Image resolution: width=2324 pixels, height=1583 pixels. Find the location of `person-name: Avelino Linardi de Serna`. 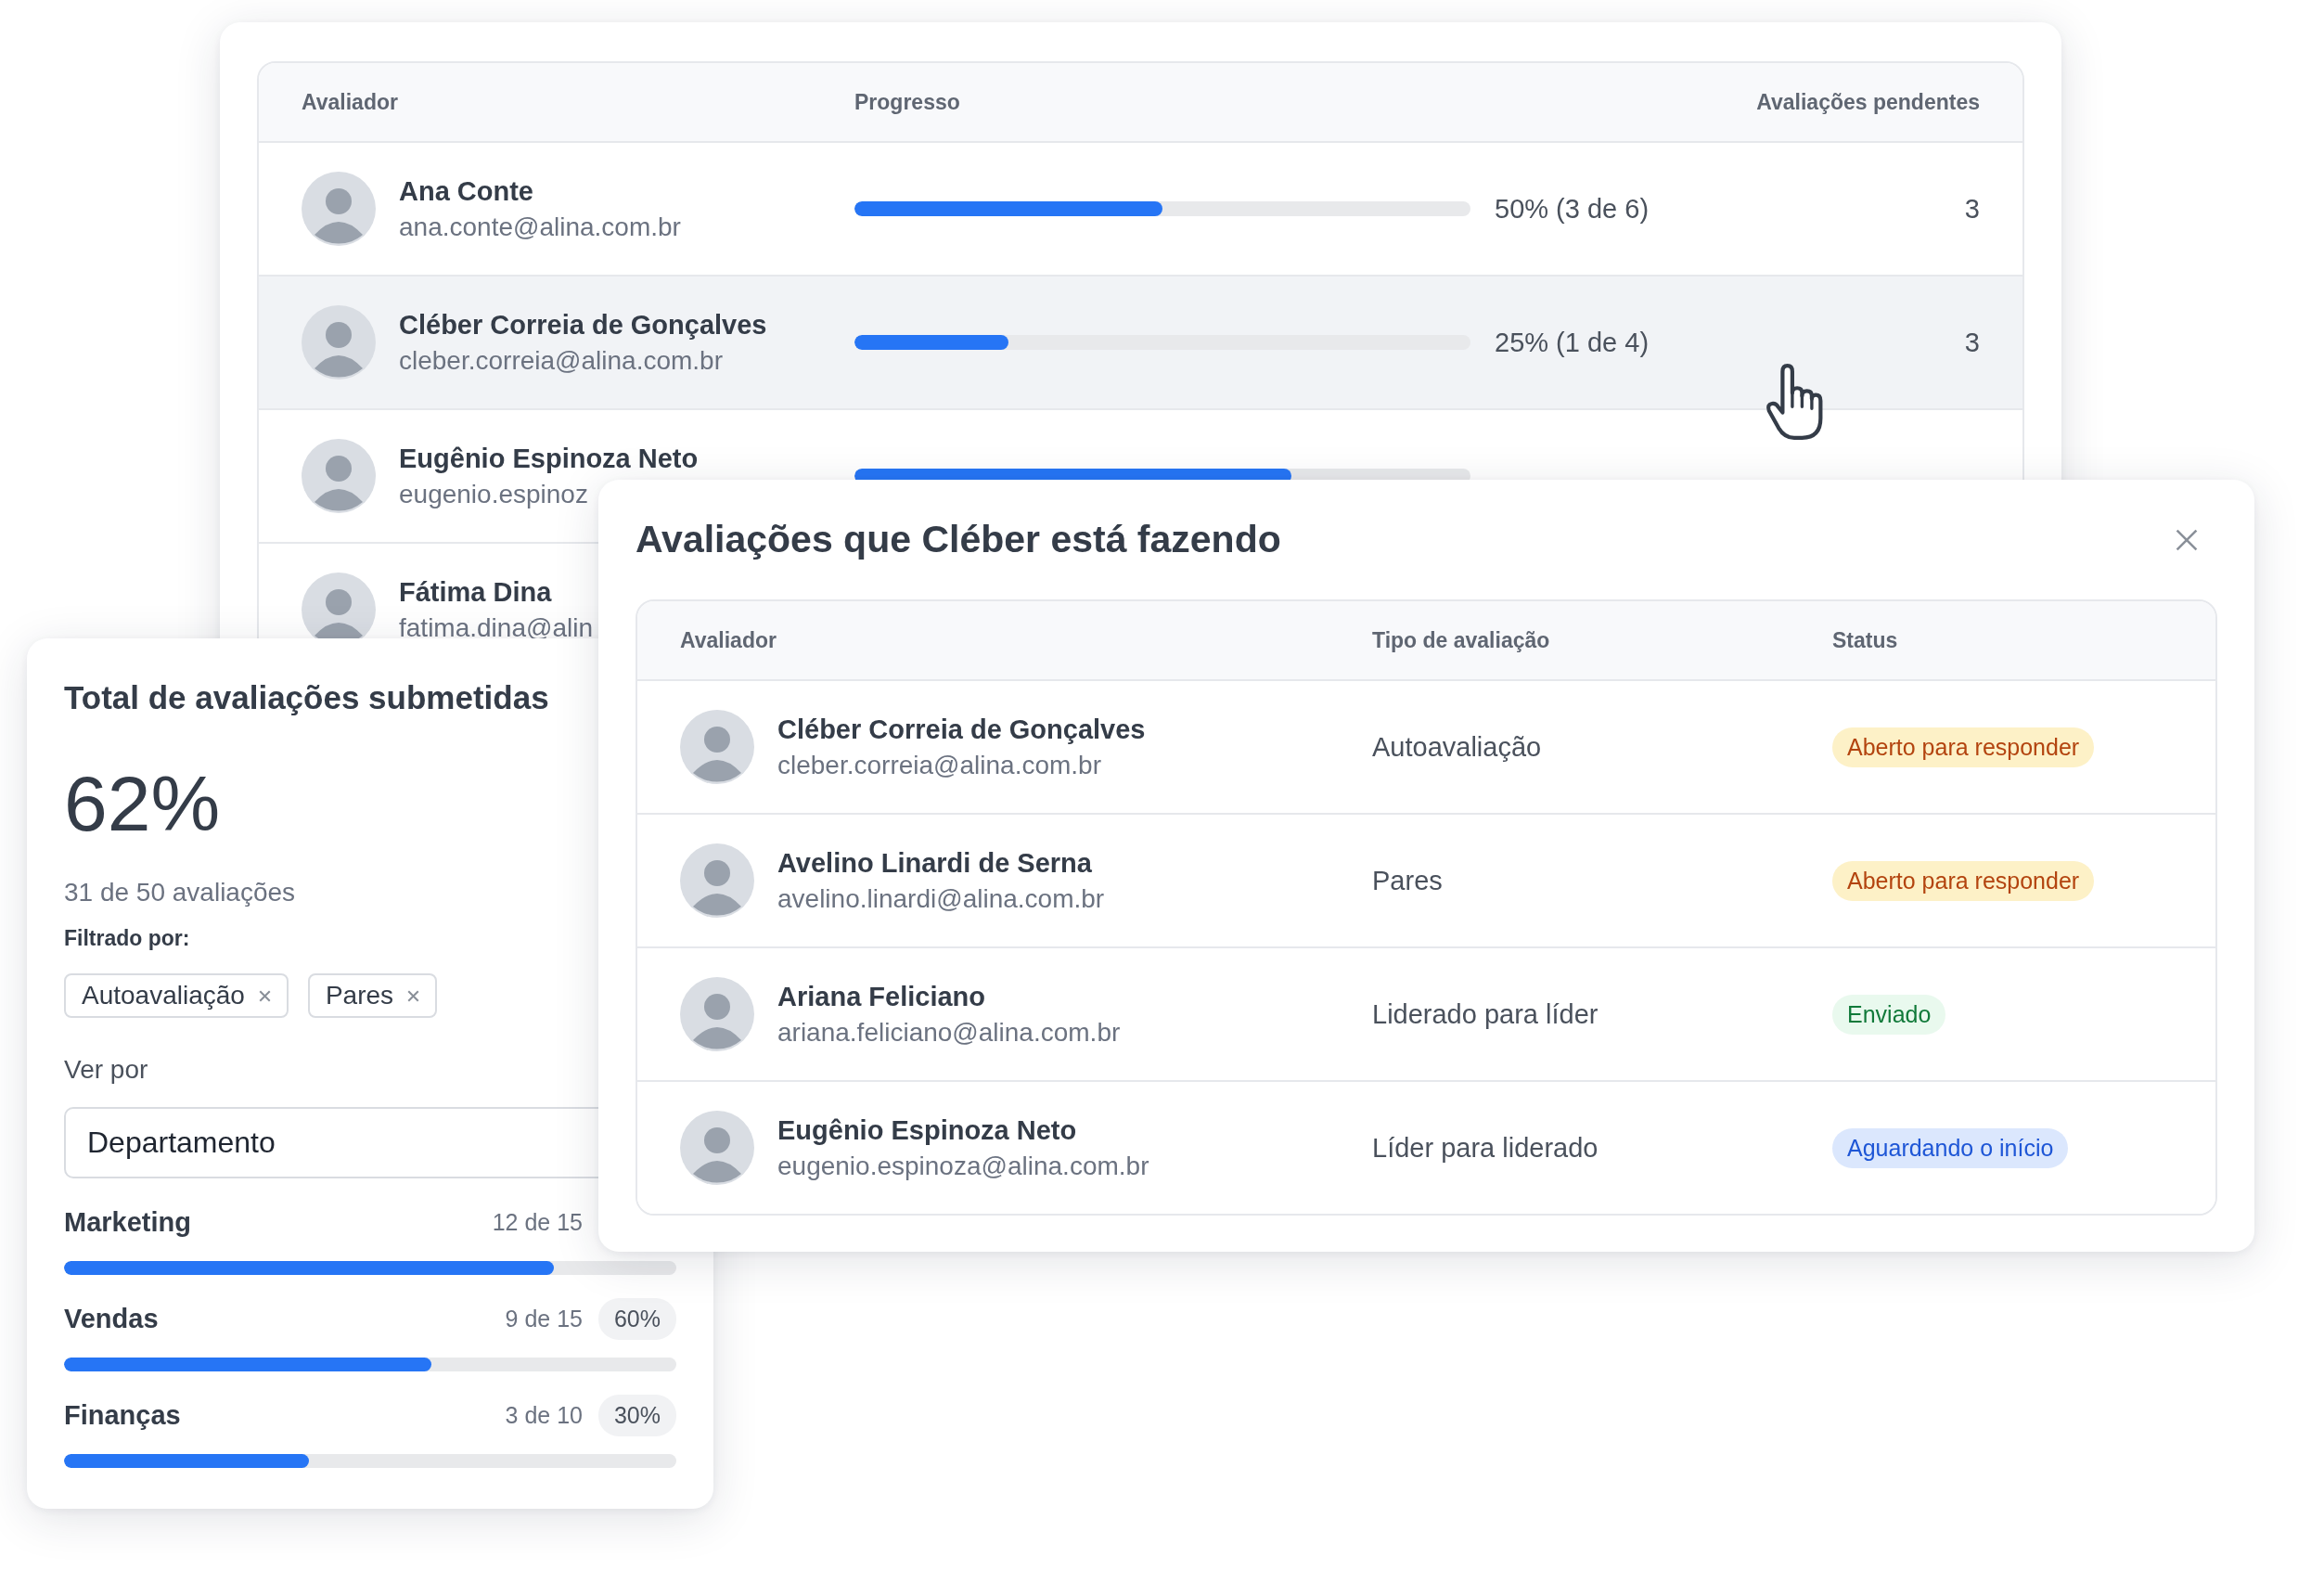

person-name: Avelino Linardi de Serna is located at coordinates (935, 863).